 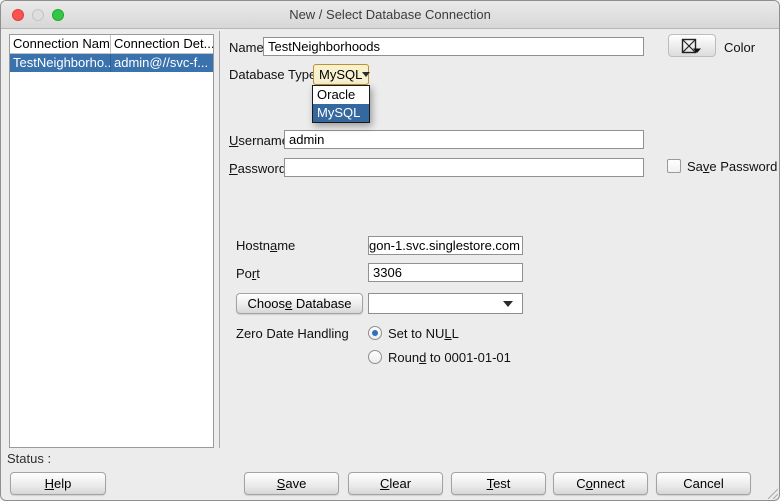 I want to click on color-label: Color, so click(x=740, y=47).